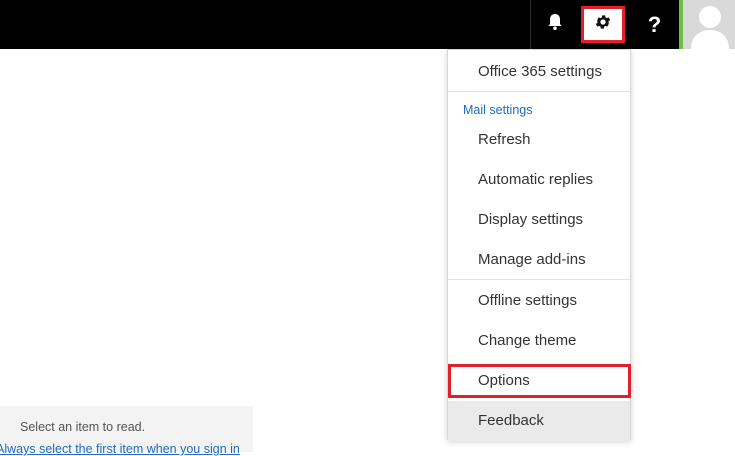 The image size is (735, 456). What do you see at coordinates (539, 301) in the screenshot?
I see `menu-item-offline-settings: Offline settings` at bounding box center [539, 301].